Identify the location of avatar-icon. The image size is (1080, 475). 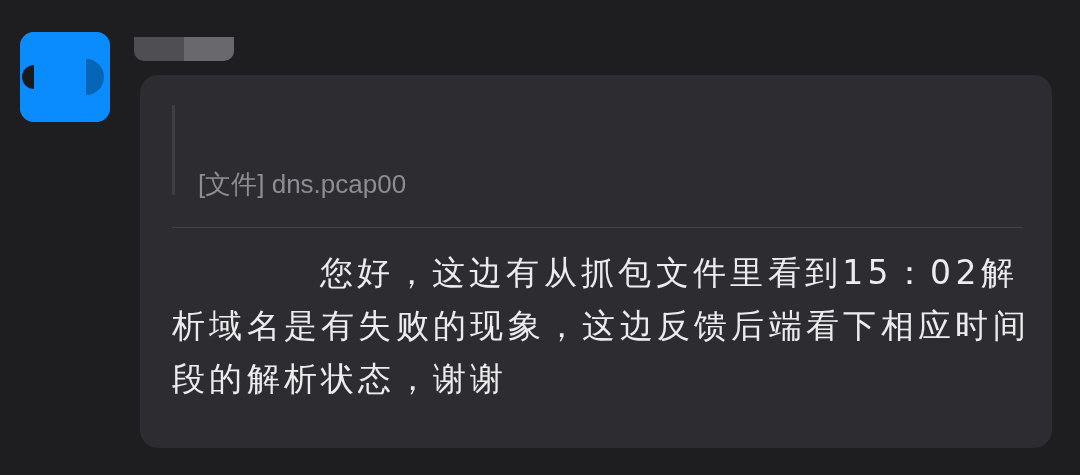
(65, 77).